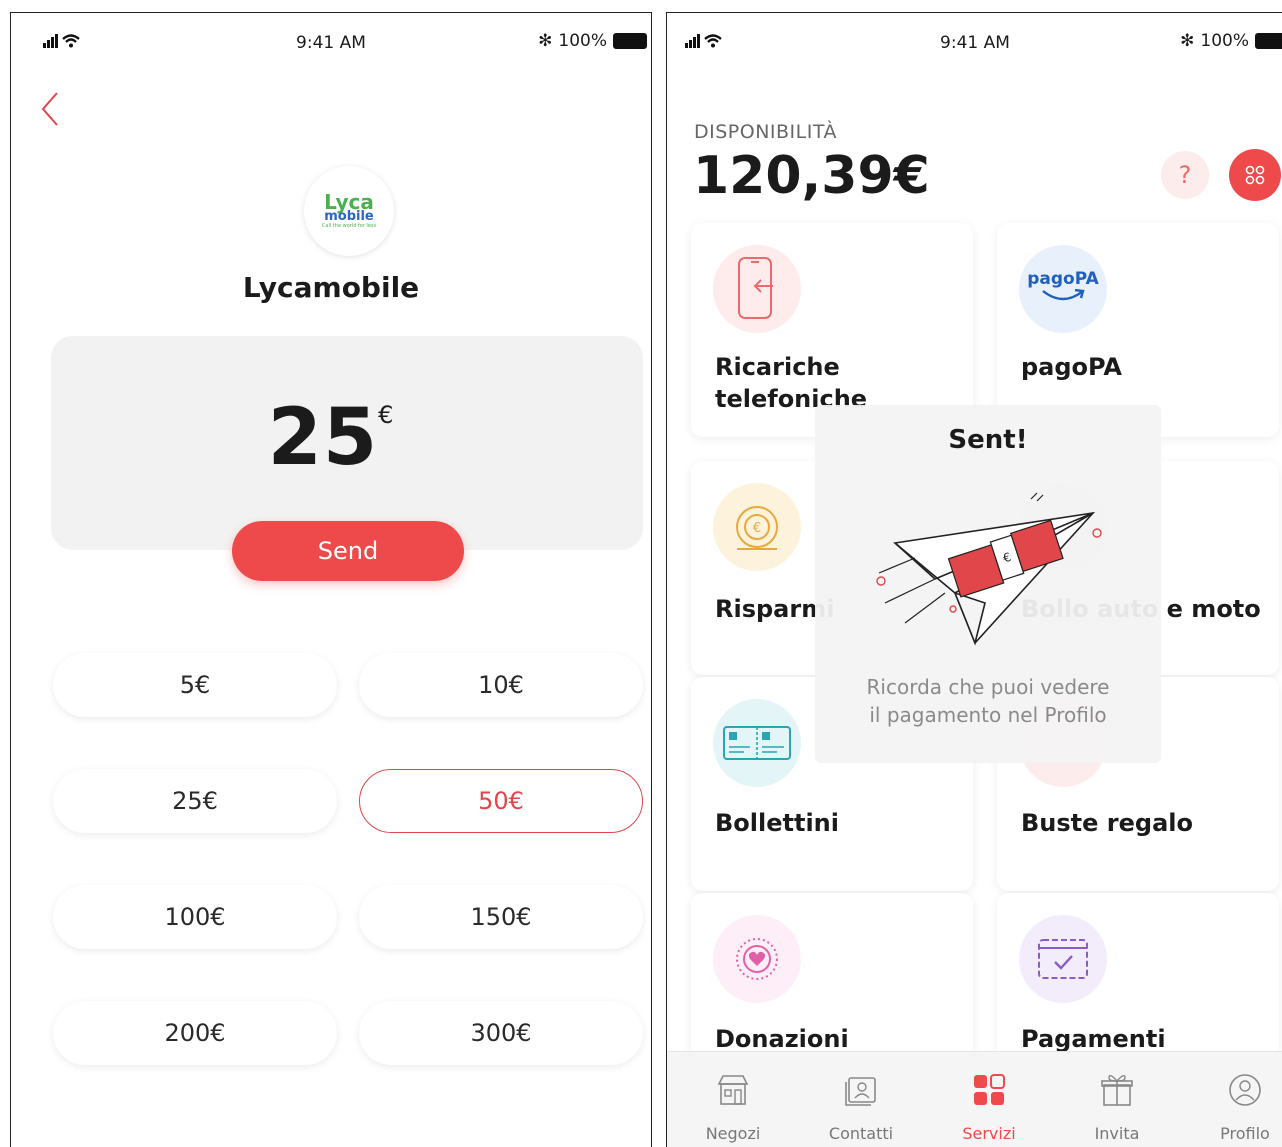  Describe the element at coordinates (349, 226) in the screenshot. I see `operator-logo-tagline: Call the world for less` at that location.